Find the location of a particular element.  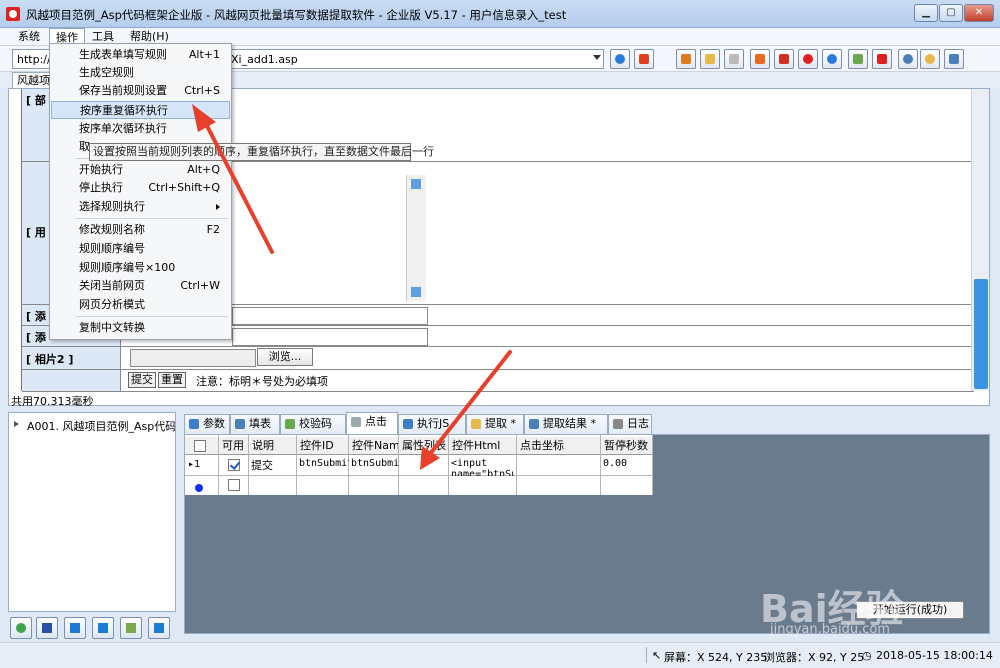

tab-label: 提取结果 * is located at coordinates (569, 423).